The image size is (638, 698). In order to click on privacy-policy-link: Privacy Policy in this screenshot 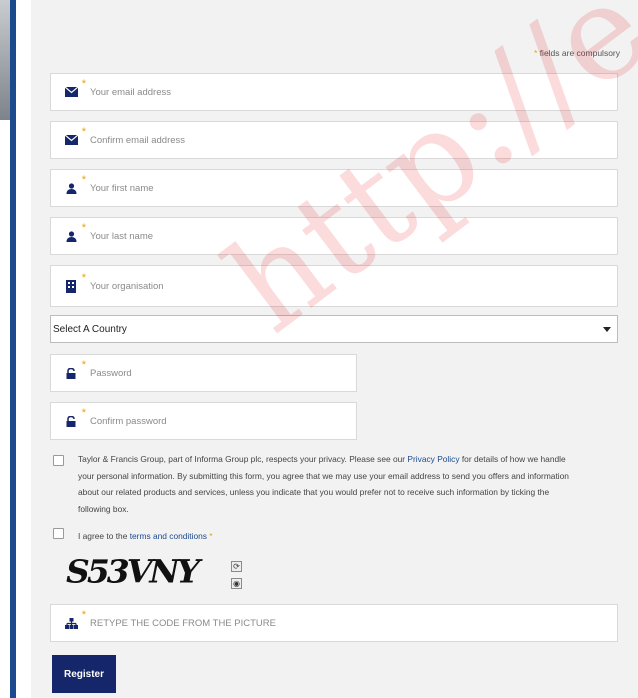, I will do `click(433, 459)`.